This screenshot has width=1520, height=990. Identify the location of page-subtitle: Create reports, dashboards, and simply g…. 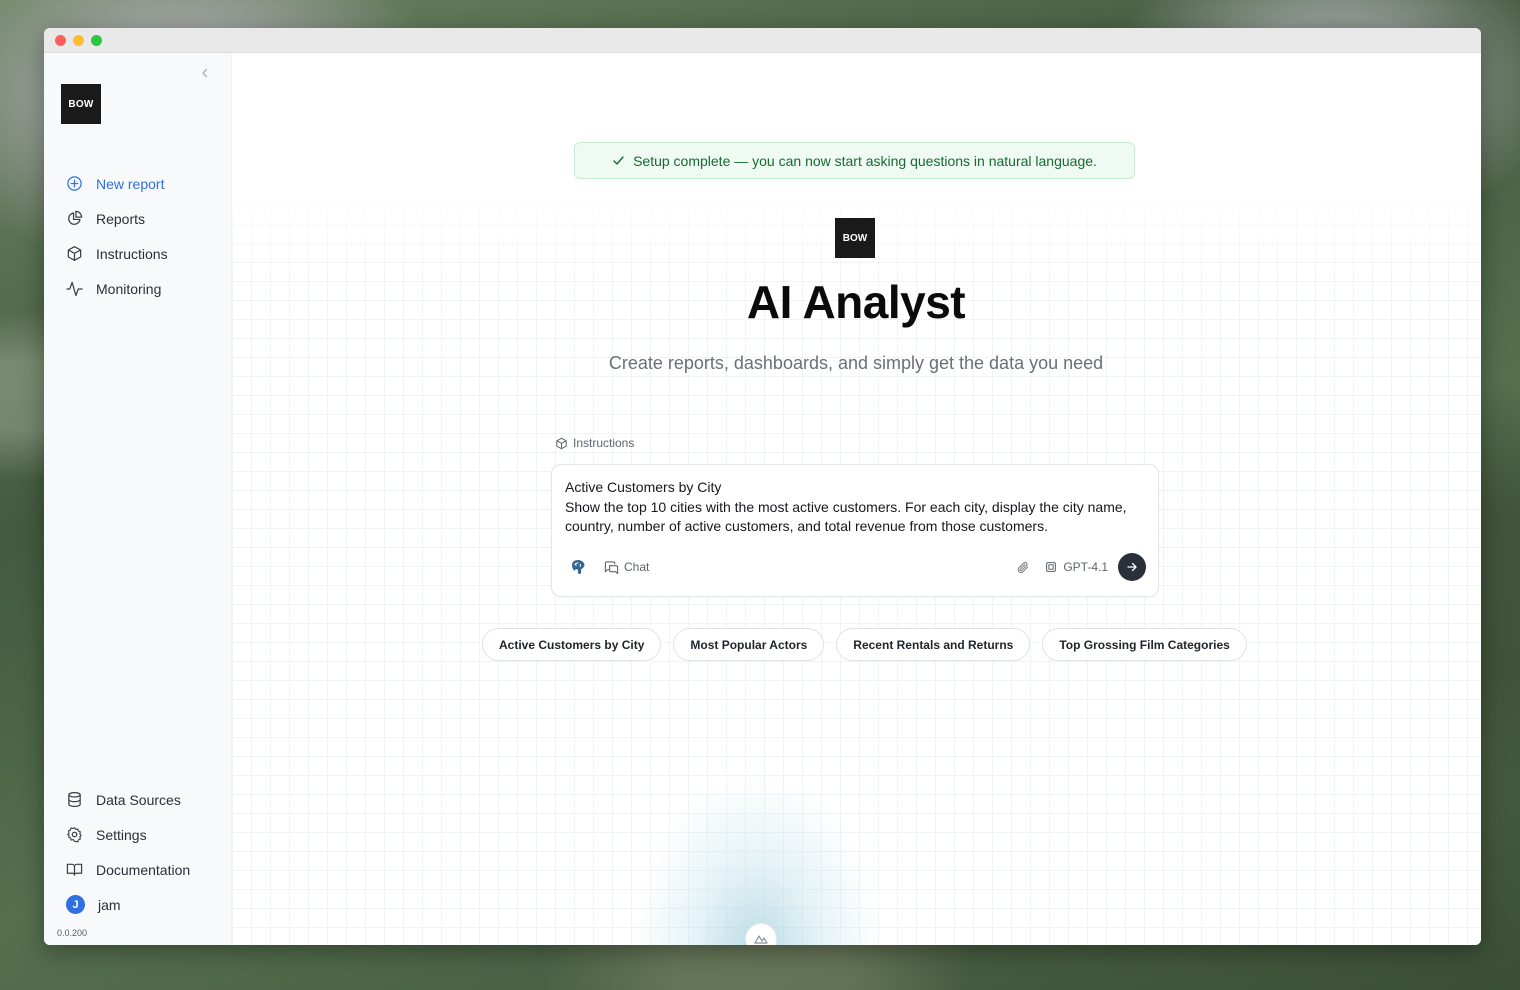
(856, 363).